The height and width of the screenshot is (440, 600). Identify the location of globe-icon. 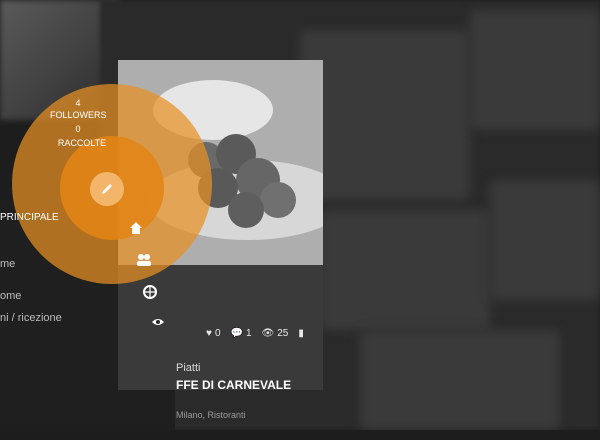
(150, 292).